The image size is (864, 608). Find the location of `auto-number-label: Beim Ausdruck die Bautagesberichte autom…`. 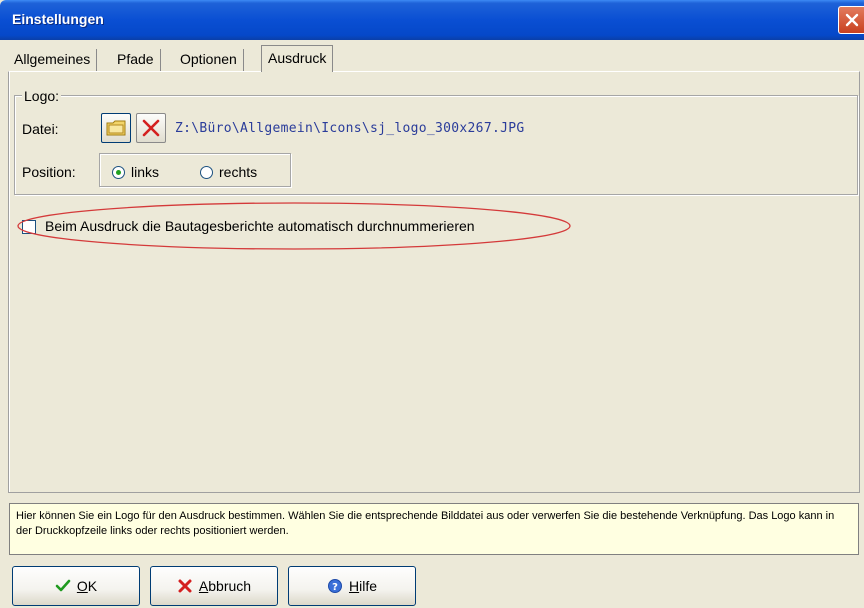

auto-number-label: Beim Ausdruck die Bautagesberichte autom… is located at coordinates (260, 226).